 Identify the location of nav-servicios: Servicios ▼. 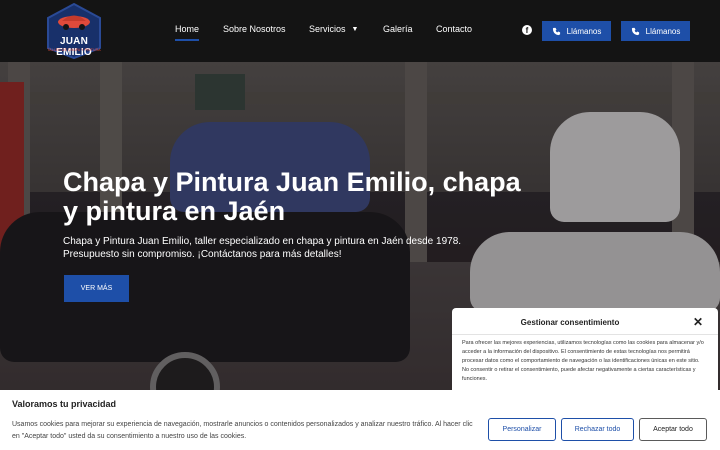
(333, 29).